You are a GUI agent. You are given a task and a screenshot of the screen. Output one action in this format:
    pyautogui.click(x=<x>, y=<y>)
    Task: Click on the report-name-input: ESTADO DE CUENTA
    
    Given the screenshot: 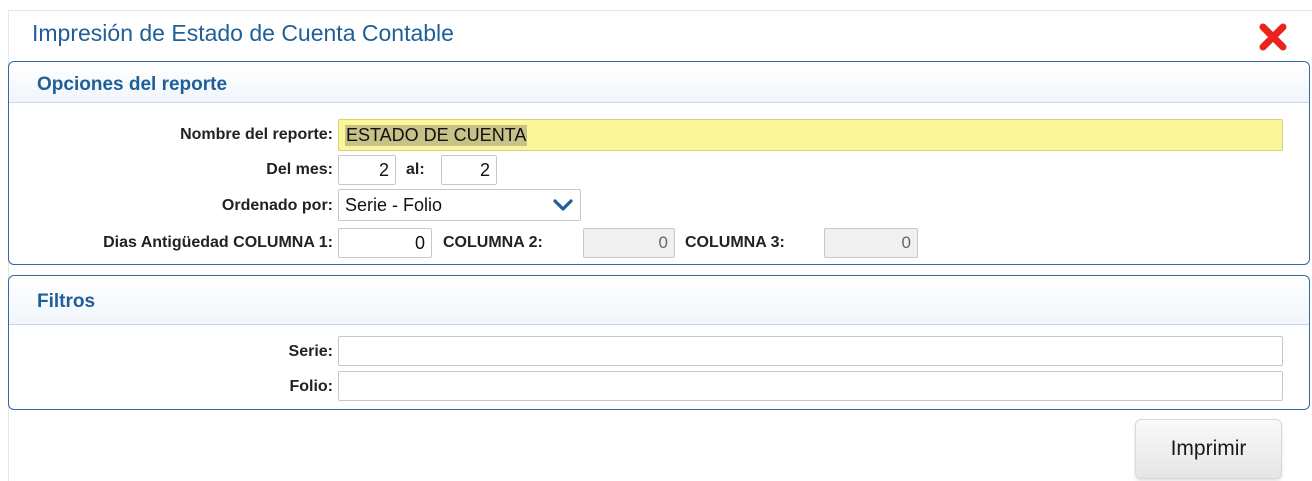 What is the action you would take?
    pyautogui.click(x=810, y=135)
    